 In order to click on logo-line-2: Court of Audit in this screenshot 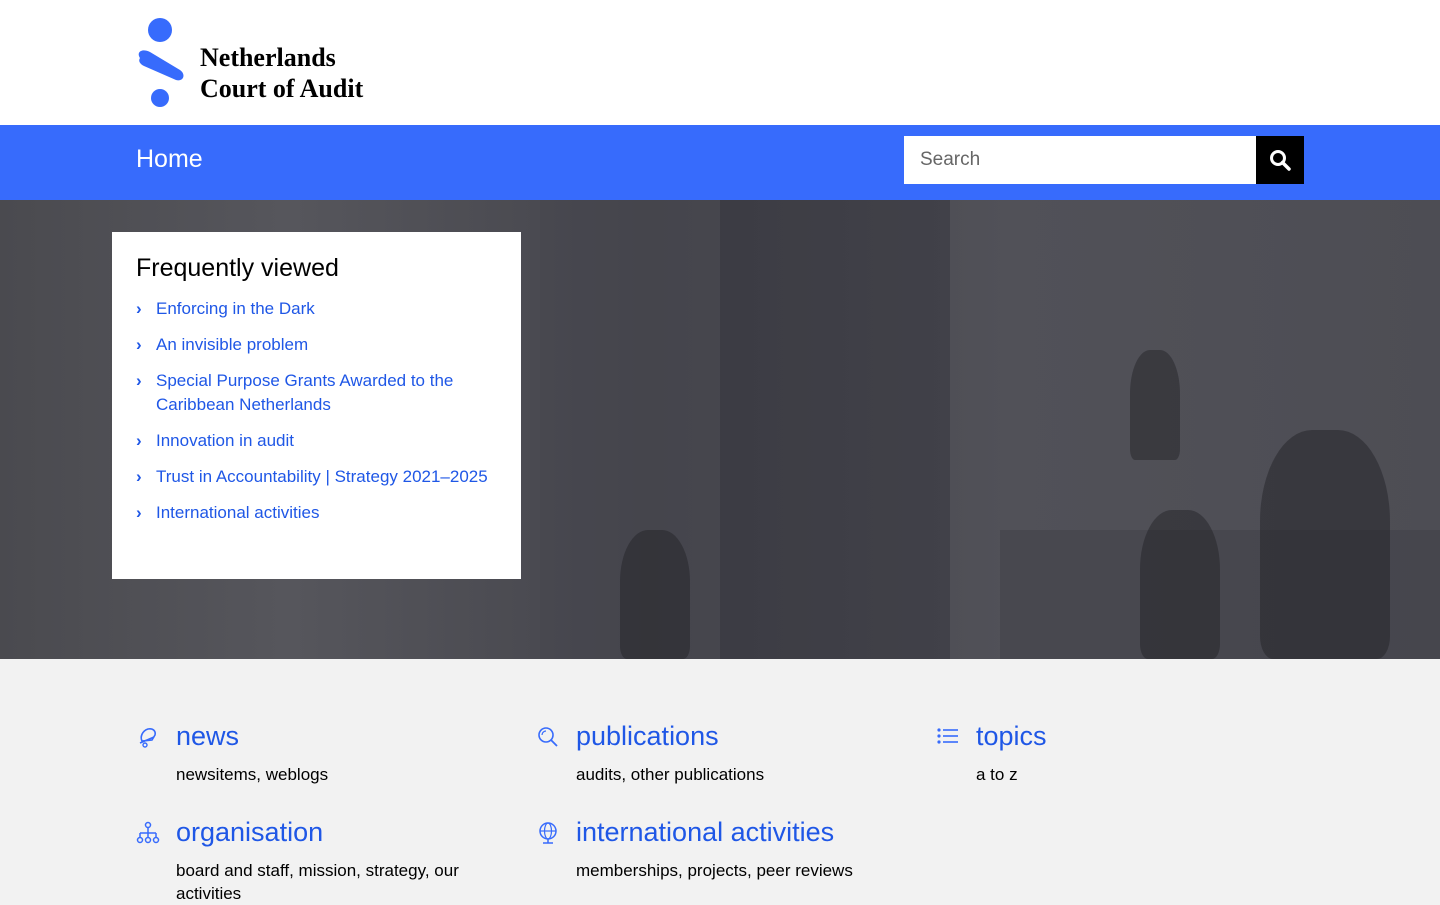, I will do `click(282, 88)`.